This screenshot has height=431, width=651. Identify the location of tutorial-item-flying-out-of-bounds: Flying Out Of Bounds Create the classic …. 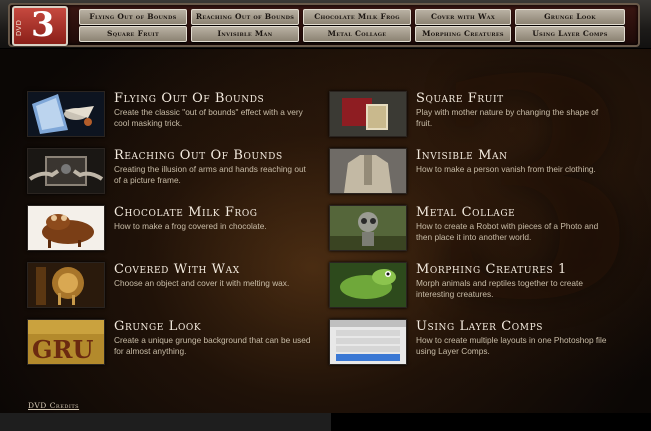
(177, 115).